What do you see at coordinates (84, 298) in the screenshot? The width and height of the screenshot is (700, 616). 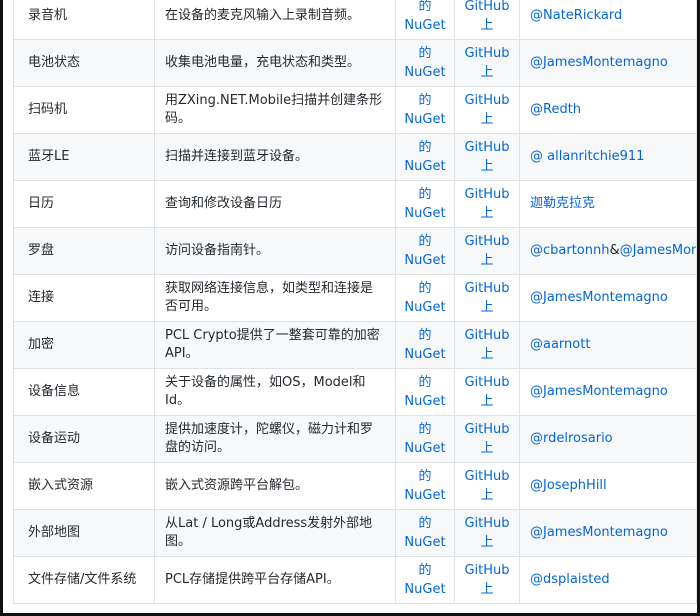 I see `plugin-name-cell: 连接` at bounding box center [84, 298].